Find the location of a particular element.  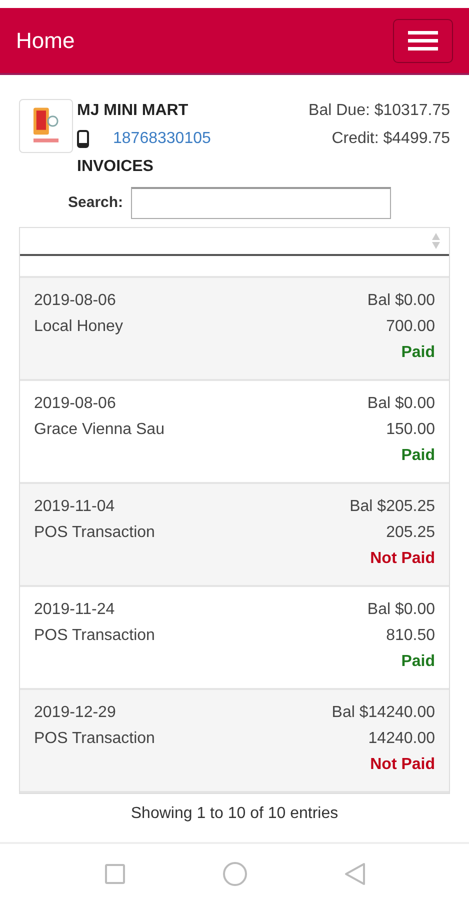

credit-amount: Credit: $4499.75 is located at coordinates (390, 139).